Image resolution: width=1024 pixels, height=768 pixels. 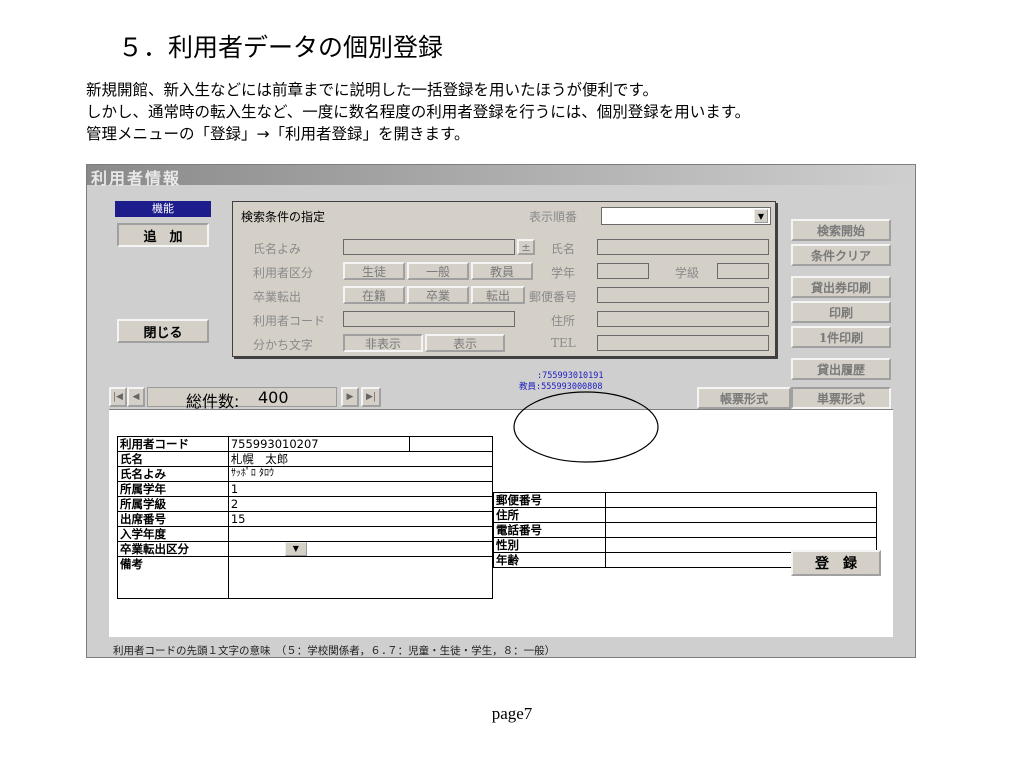 I want to click on loan-history-button: 貸出履歴, so click(x=841, y=369).